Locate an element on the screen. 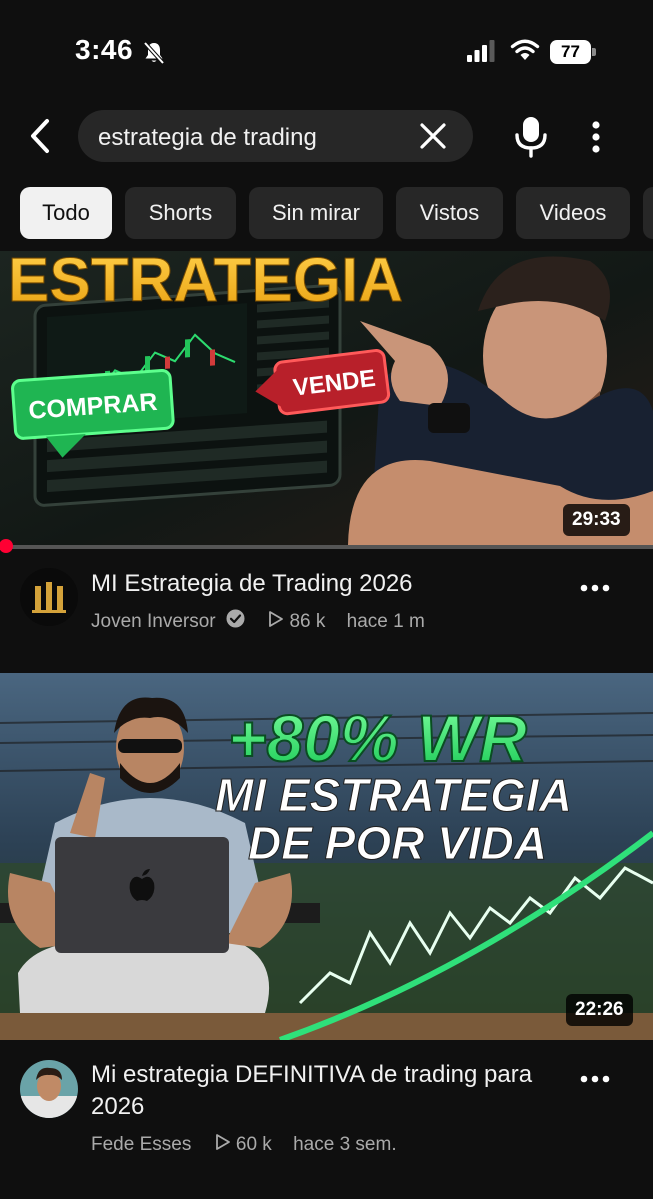 Image resolution: width=653 pixels, height=1199 pixels. channel-name-1: Joven Inversor is located at coordinates (153, 622).